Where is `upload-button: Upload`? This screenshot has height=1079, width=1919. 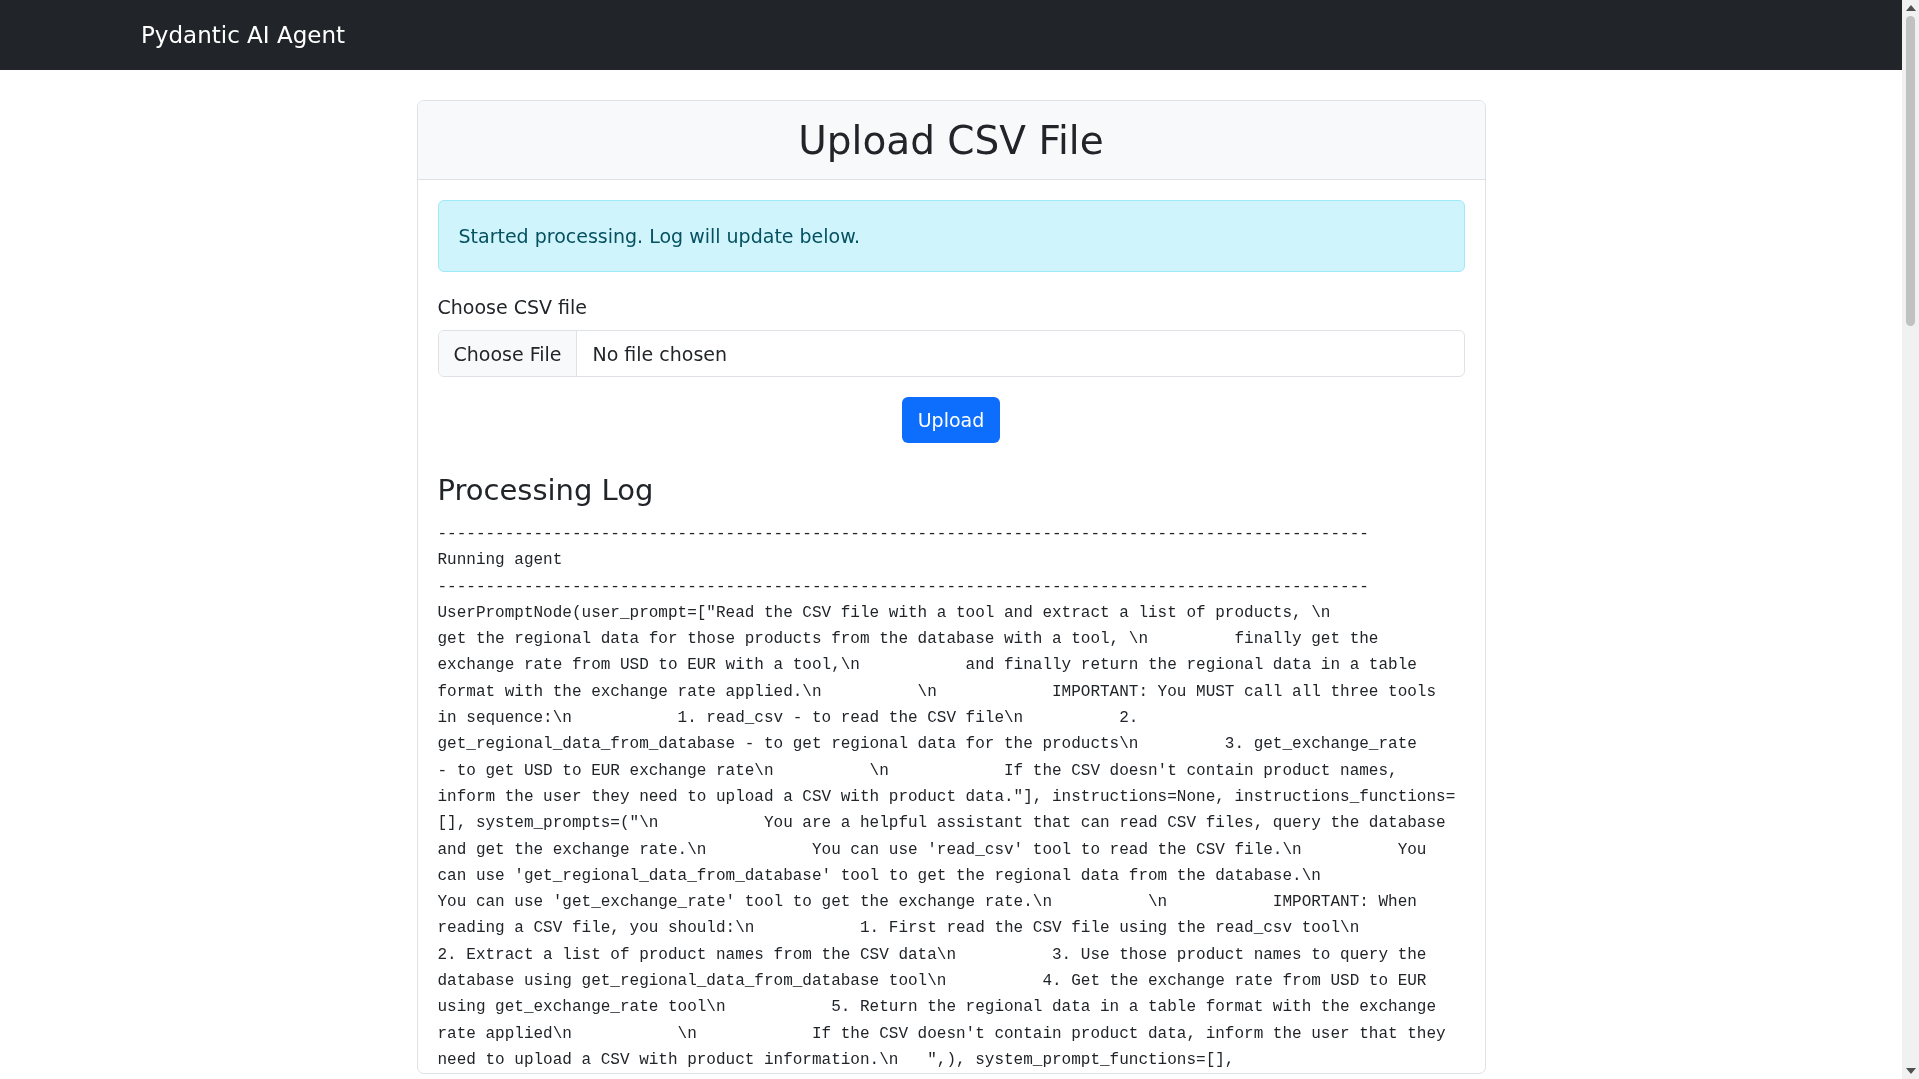 upload-button: Upload is located at coordinates (951, 420).